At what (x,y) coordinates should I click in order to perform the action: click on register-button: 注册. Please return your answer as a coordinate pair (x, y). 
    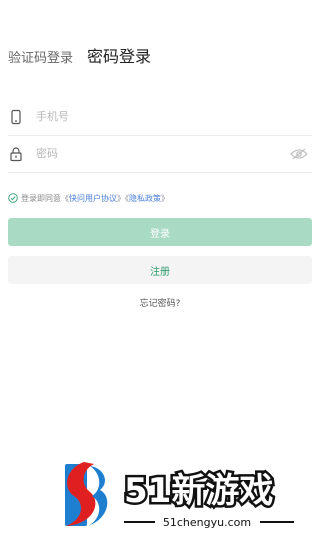
    Looking at the image, I should click on (160, 270).